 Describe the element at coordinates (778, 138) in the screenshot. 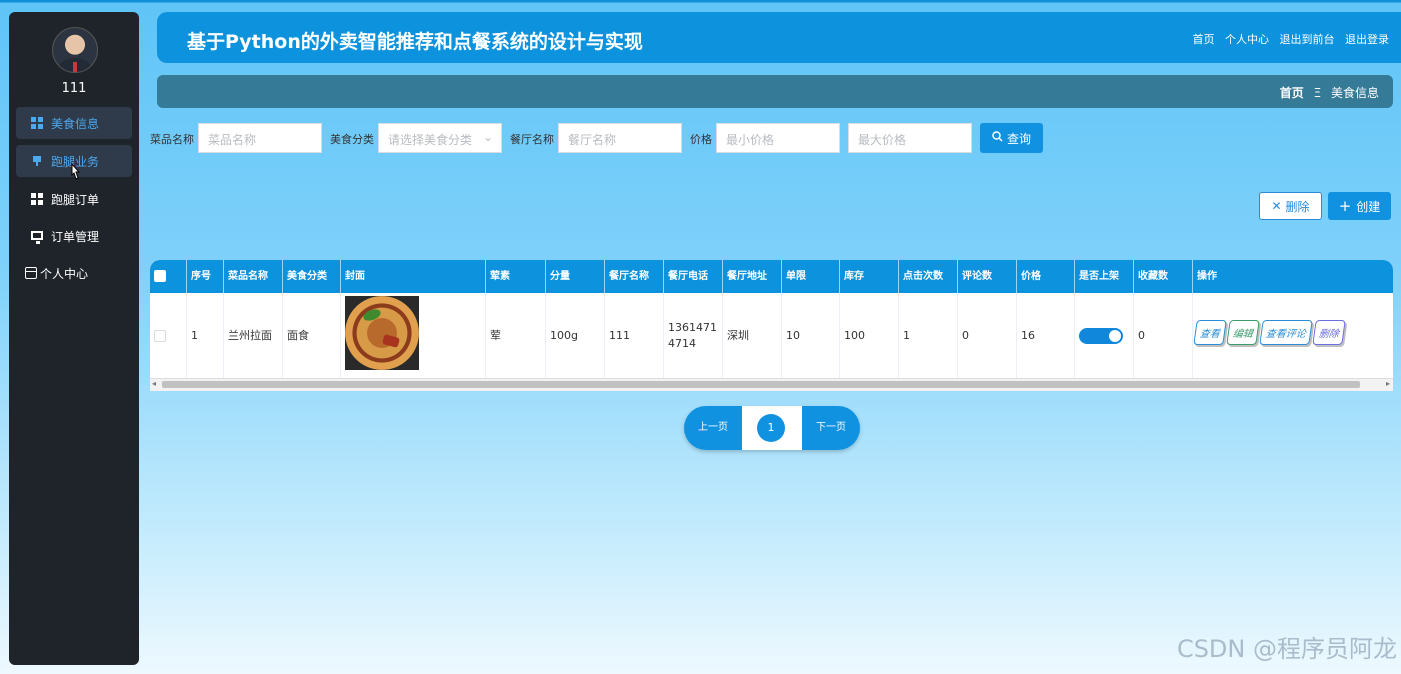

I see `min-price-input: 最小价格` at that location.